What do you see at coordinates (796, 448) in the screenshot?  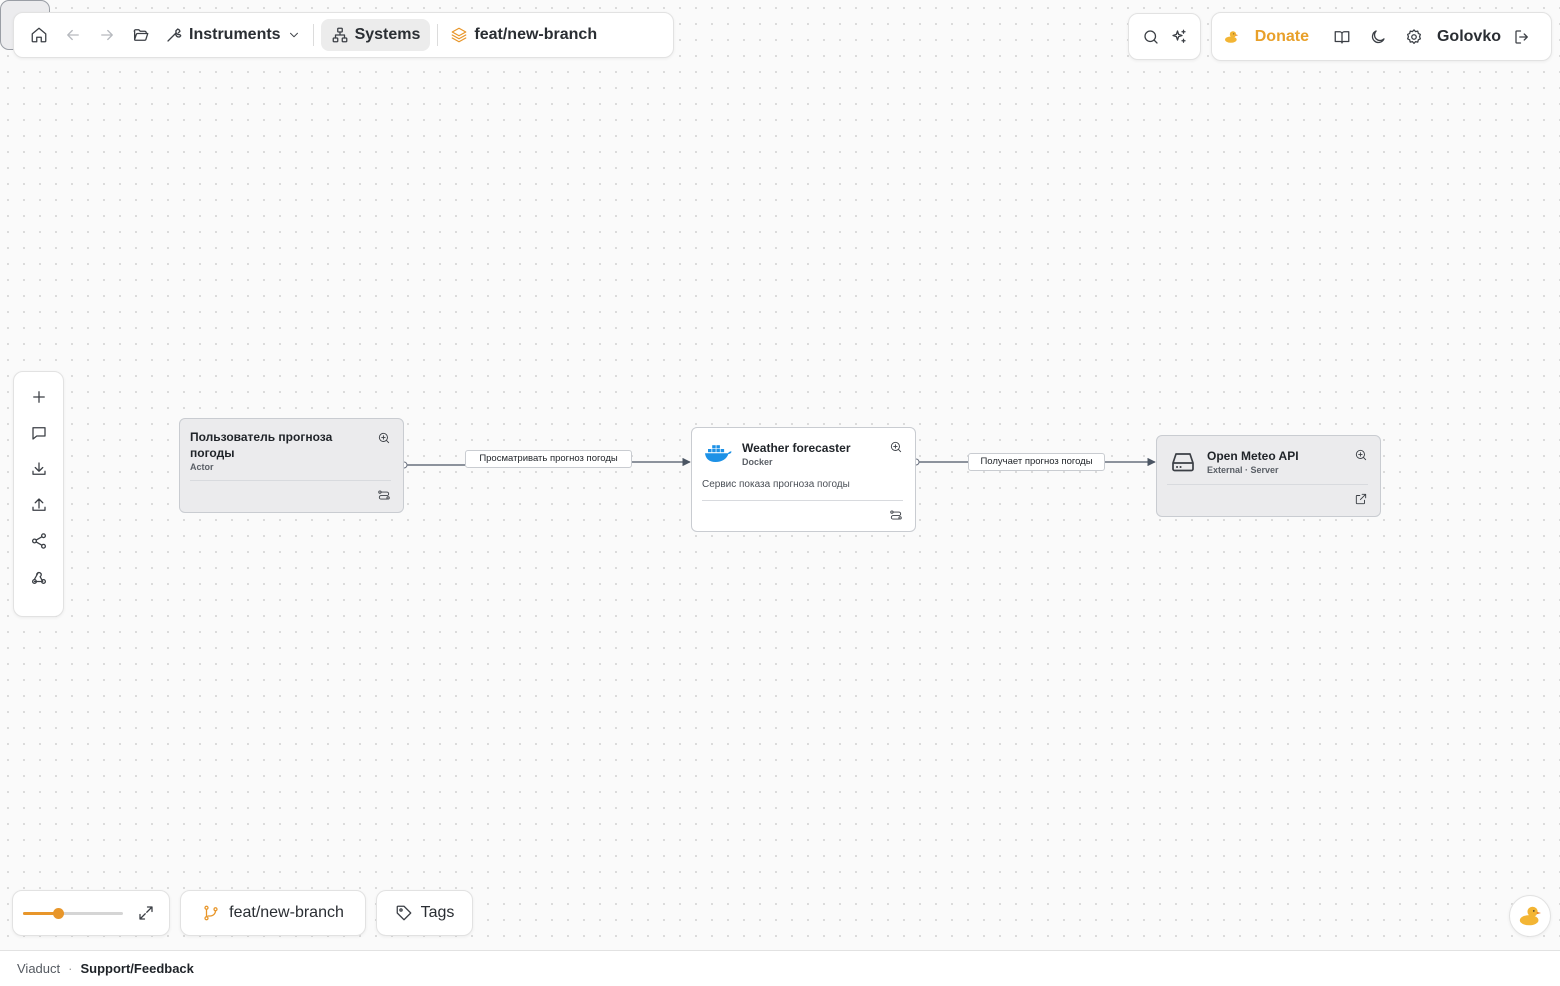 I see `node-title: Weather forecaster` at bounding box center [796, 448].